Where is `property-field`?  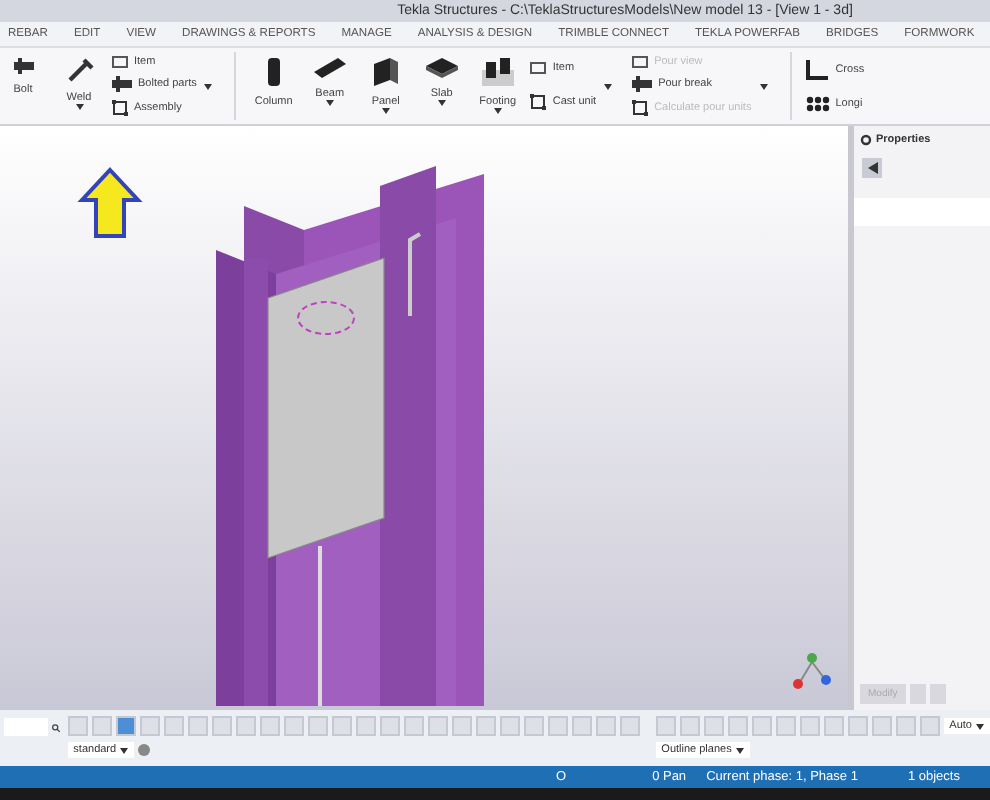
property-field is located at coordinates (922, 212).